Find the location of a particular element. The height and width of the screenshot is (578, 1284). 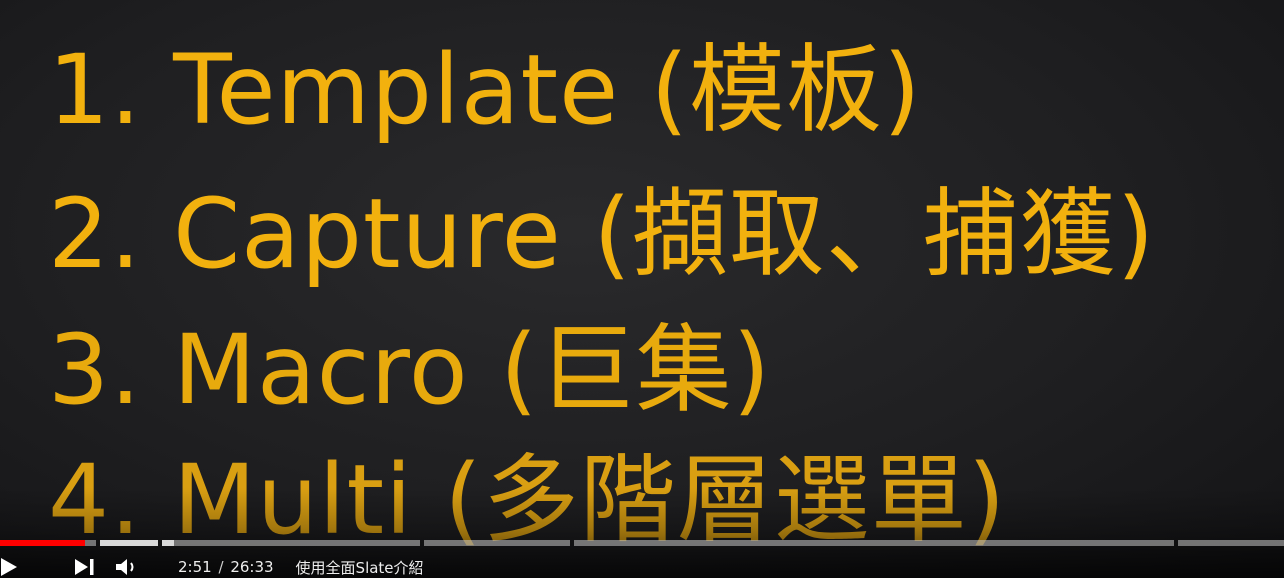

control-bar: 2:51 / 26:33 使用全面Slate介紹 is located at coordinates (642, 567).